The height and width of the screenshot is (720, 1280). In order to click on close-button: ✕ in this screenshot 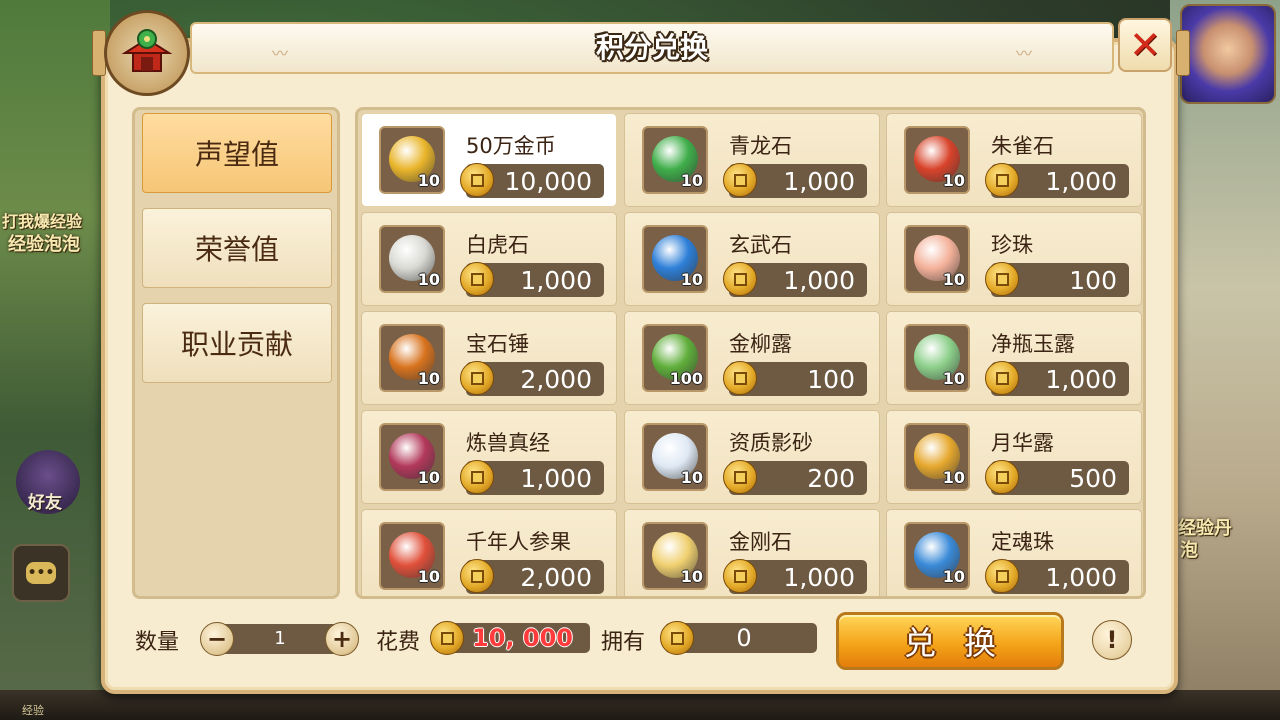, I will do `click(1145, 45)`.